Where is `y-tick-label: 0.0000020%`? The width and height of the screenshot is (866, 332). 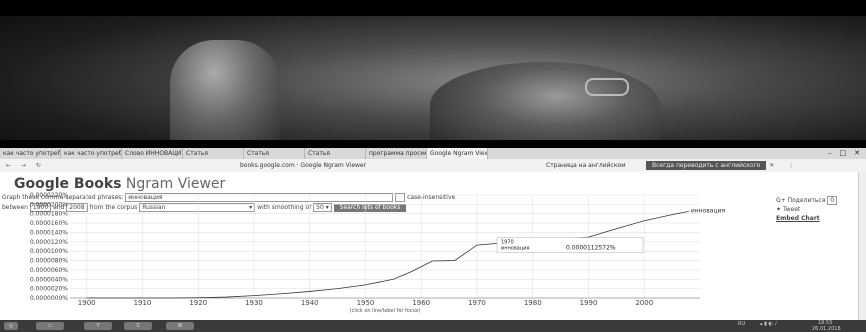 y-tick-label: 0.0000020% is located at coordinates (49, 289).